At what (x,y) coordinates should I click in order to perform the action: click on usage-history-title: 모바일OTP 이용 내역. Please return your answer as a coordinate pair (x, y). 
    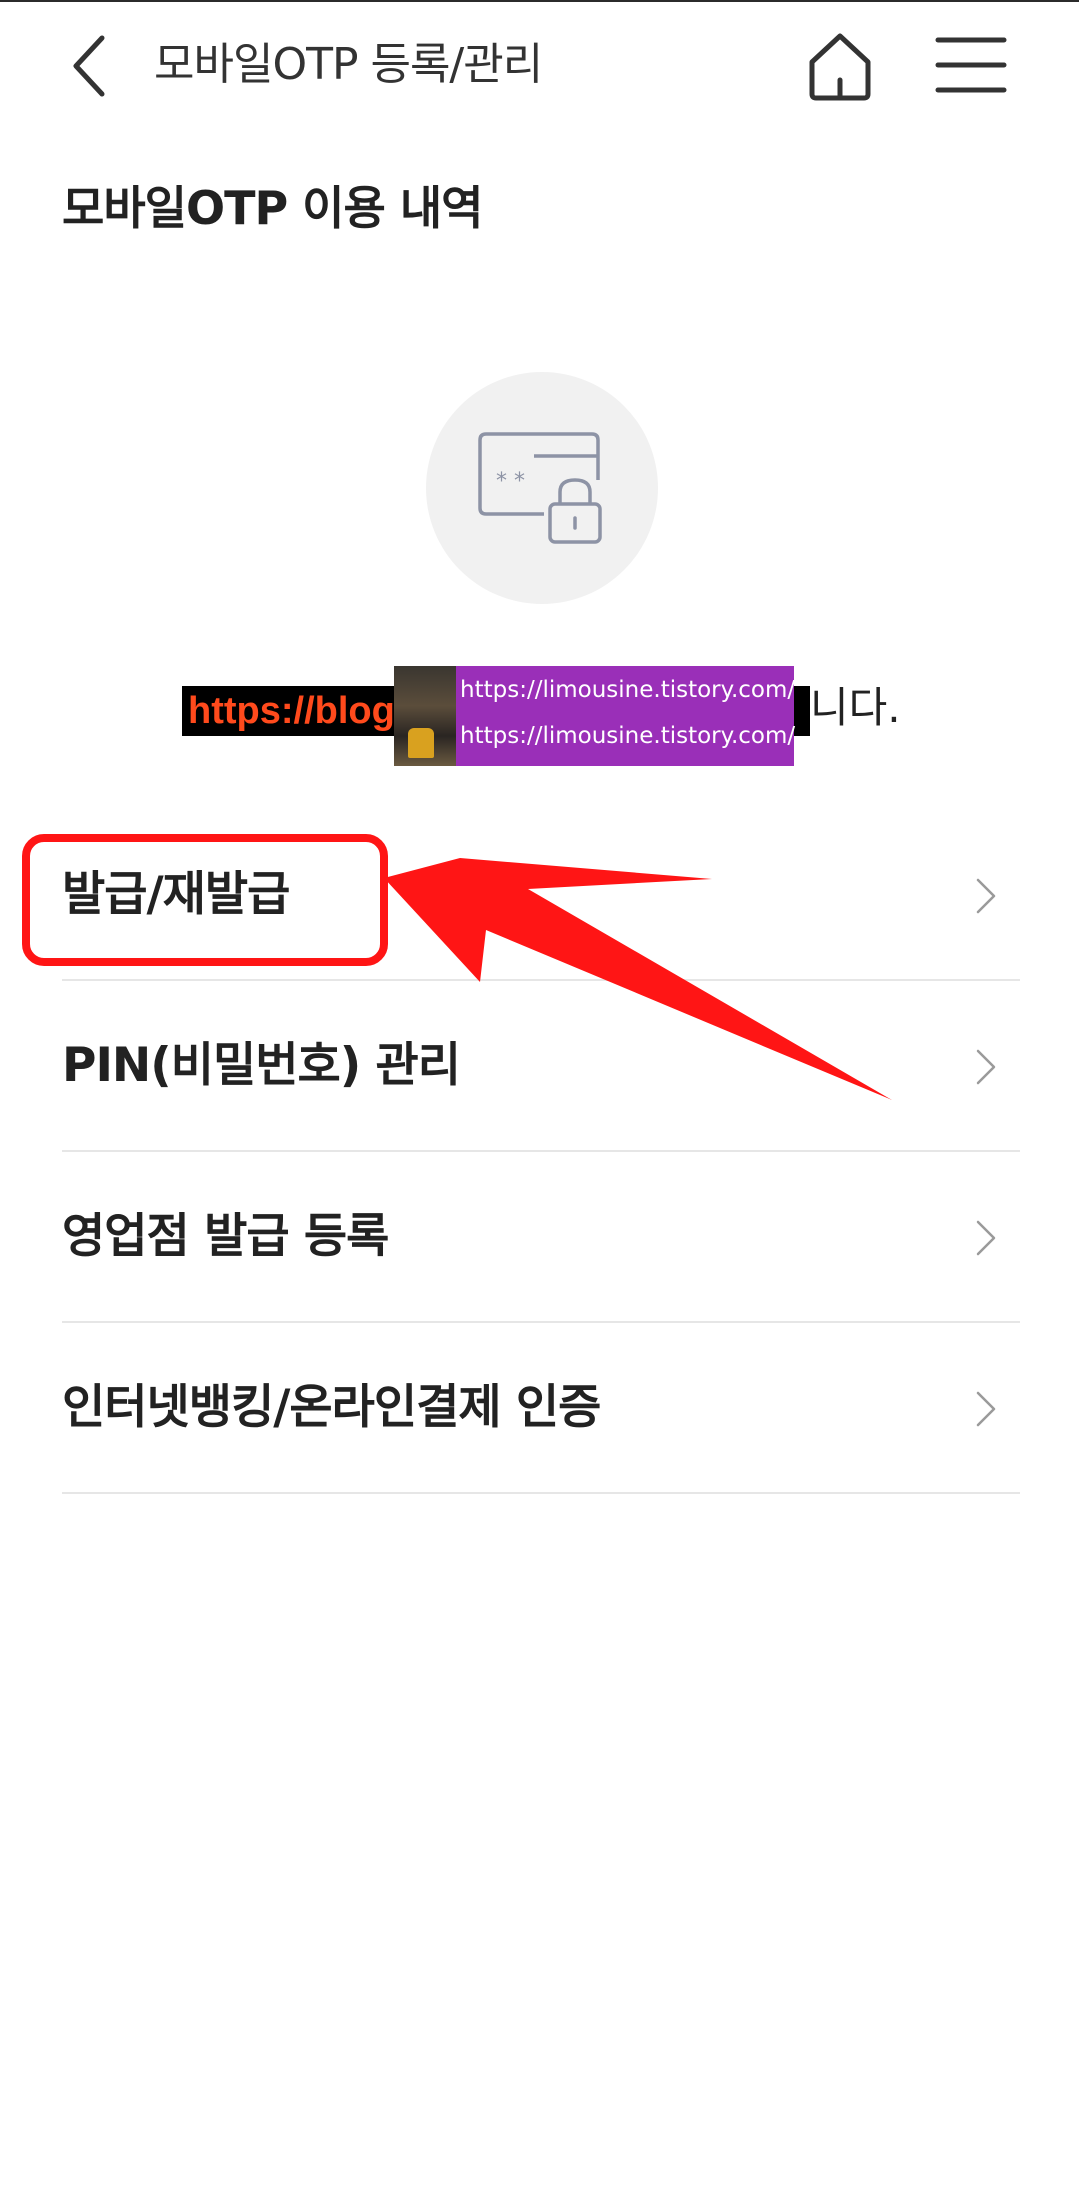
    Looking at the image, I should click on (272, 208).